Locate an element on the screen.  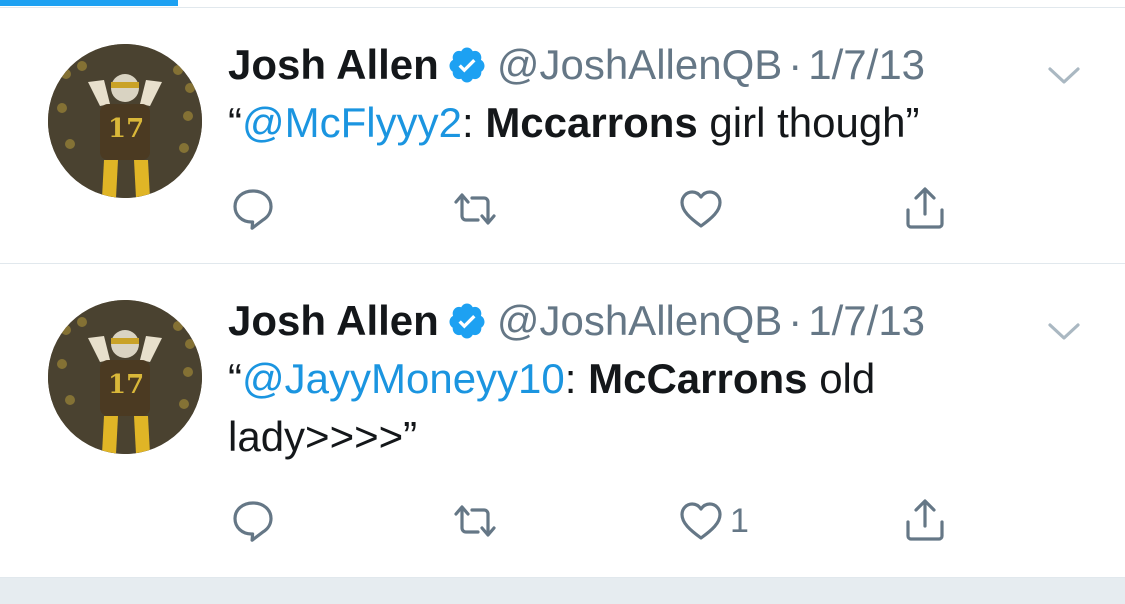
tweet-actions is located at coordinates (598, 209).